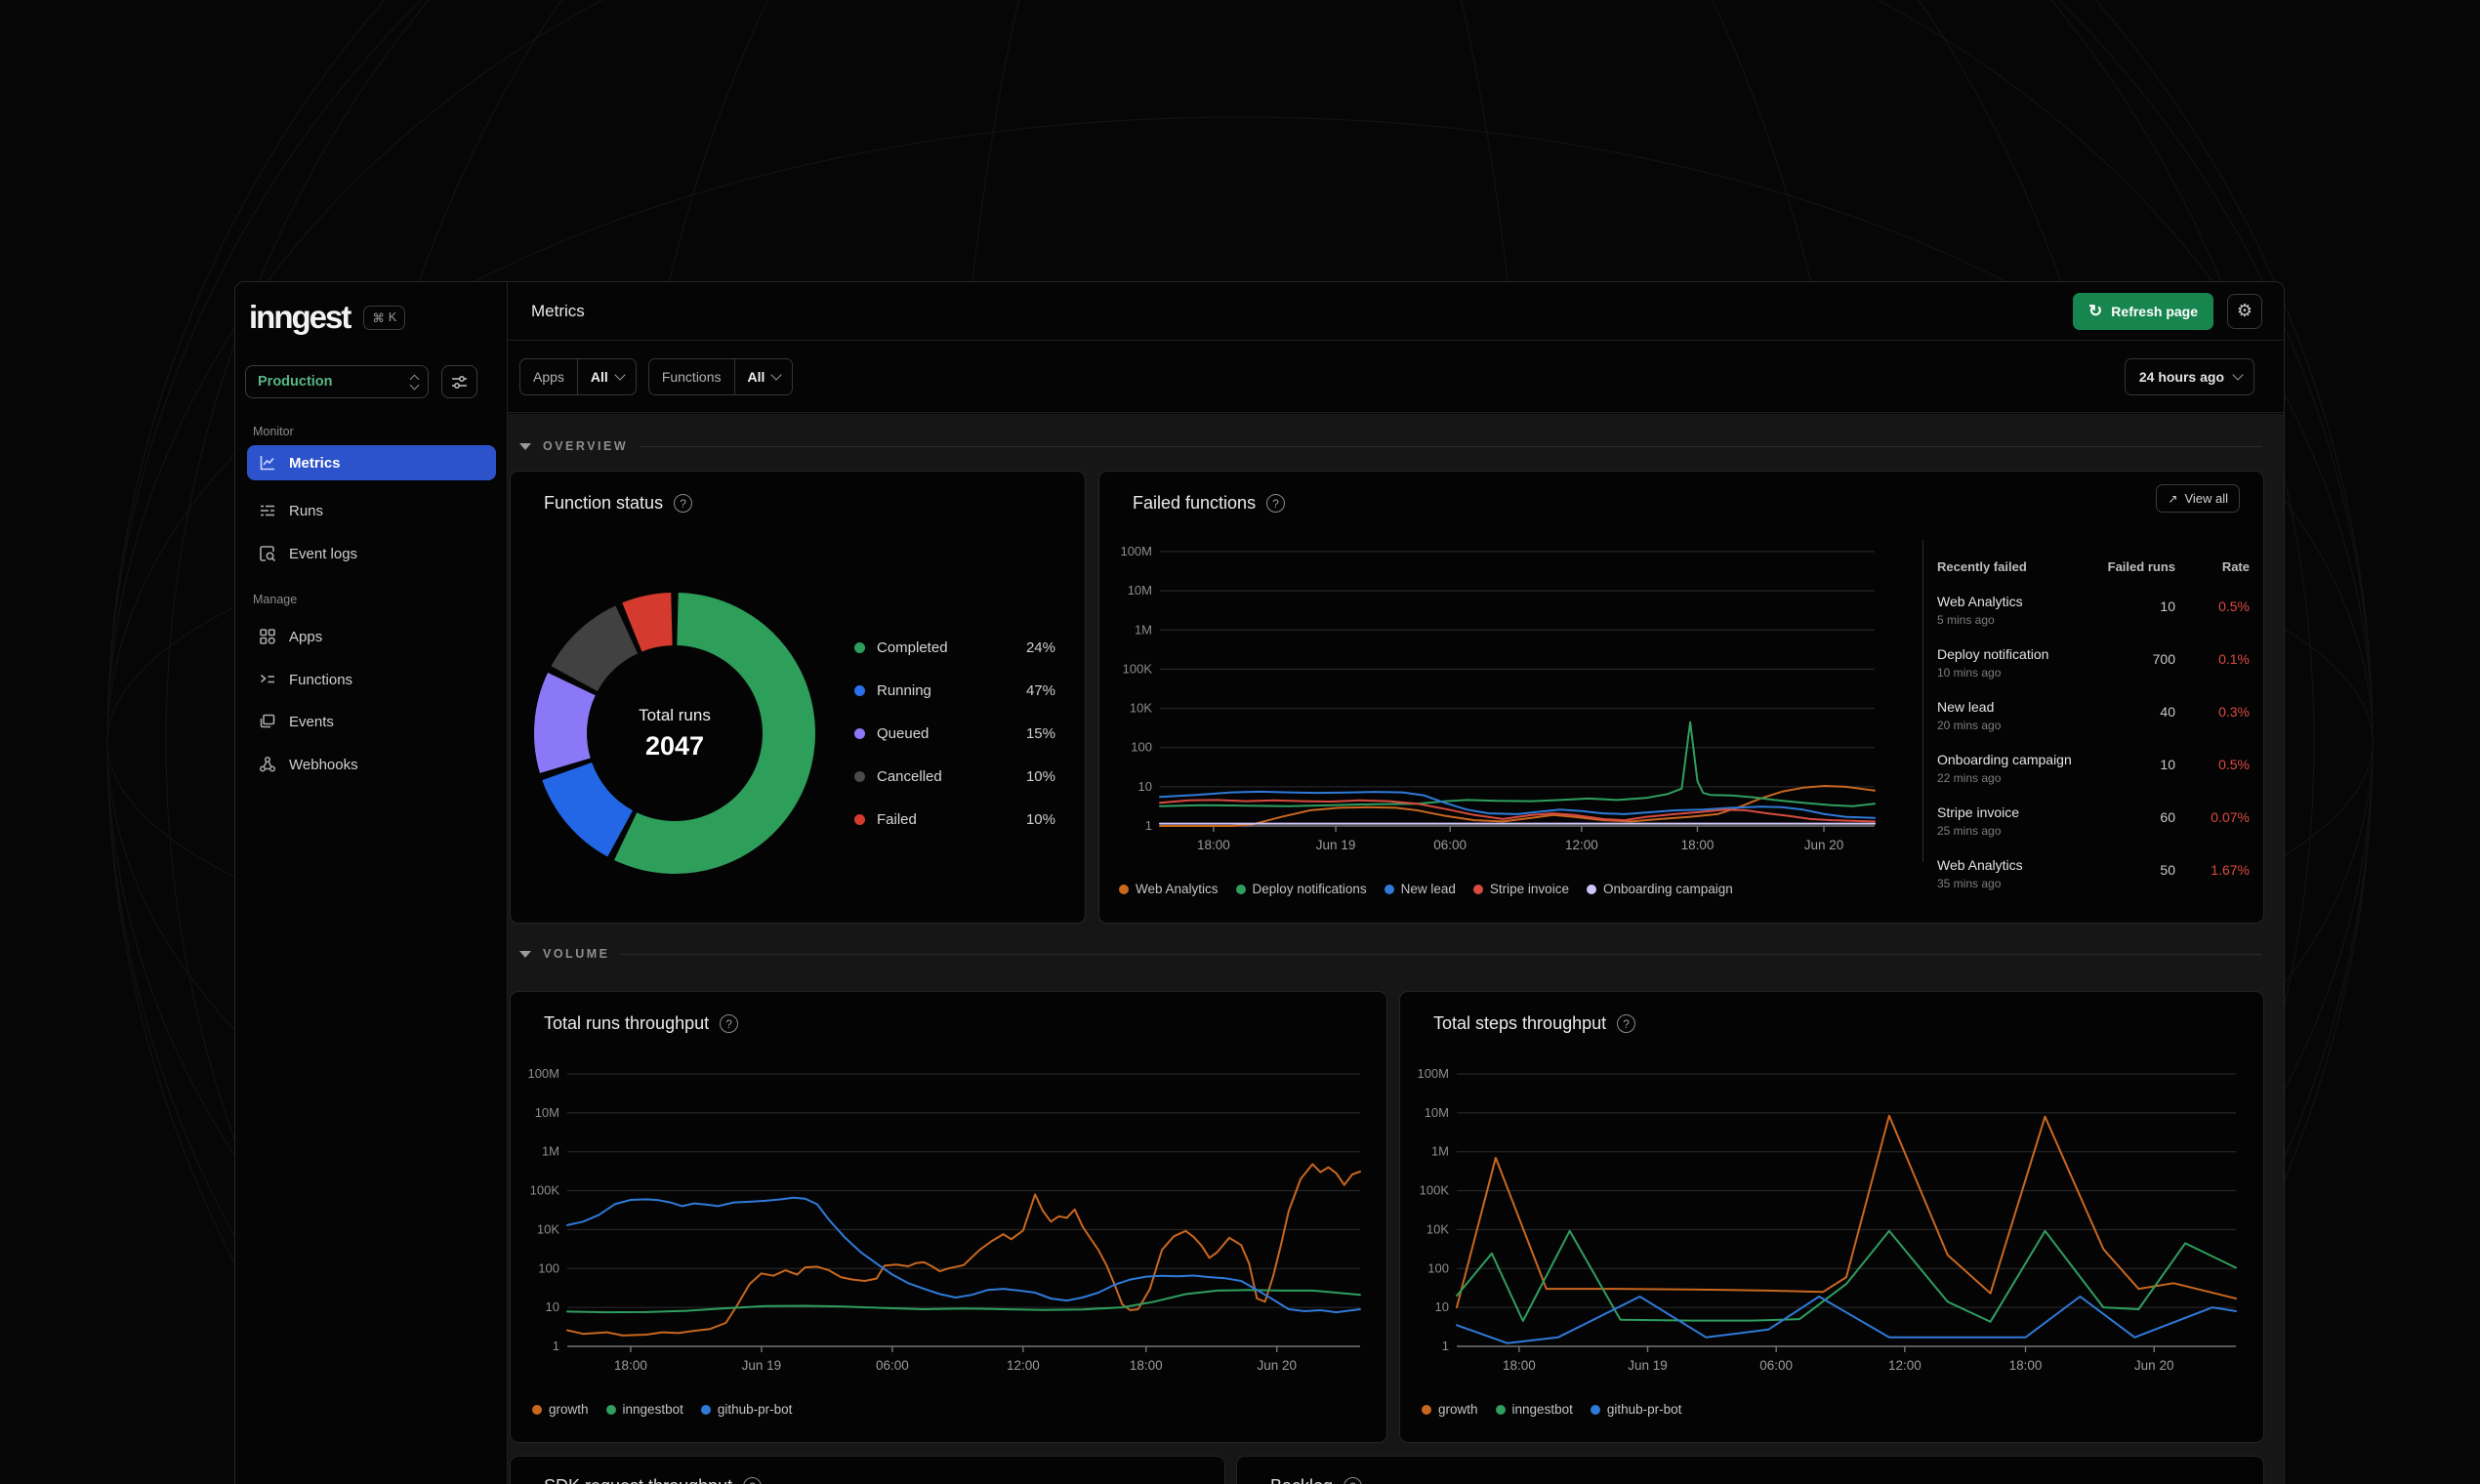  What do you see at coordinates (2093, 881) in the screenshot?
I see `table-row: Web Analytics 35 mins ago 50 1.67%` at bounding box center [2093, 881].